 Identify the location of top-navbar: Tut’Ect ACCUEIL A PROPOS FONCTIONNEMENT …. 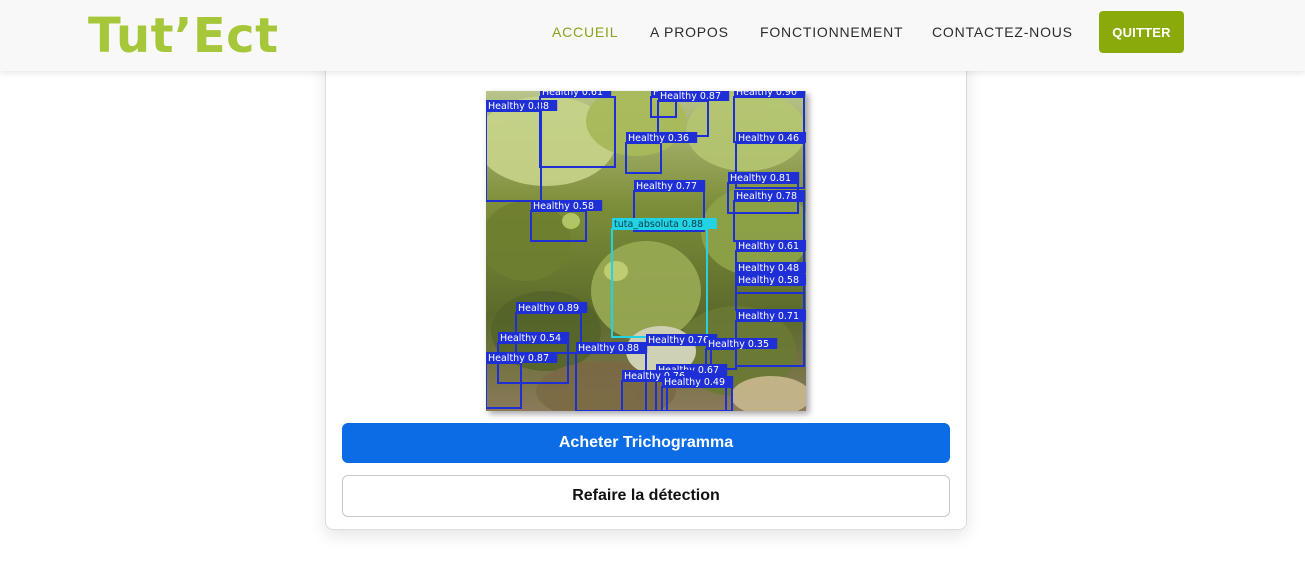
(652, 35).